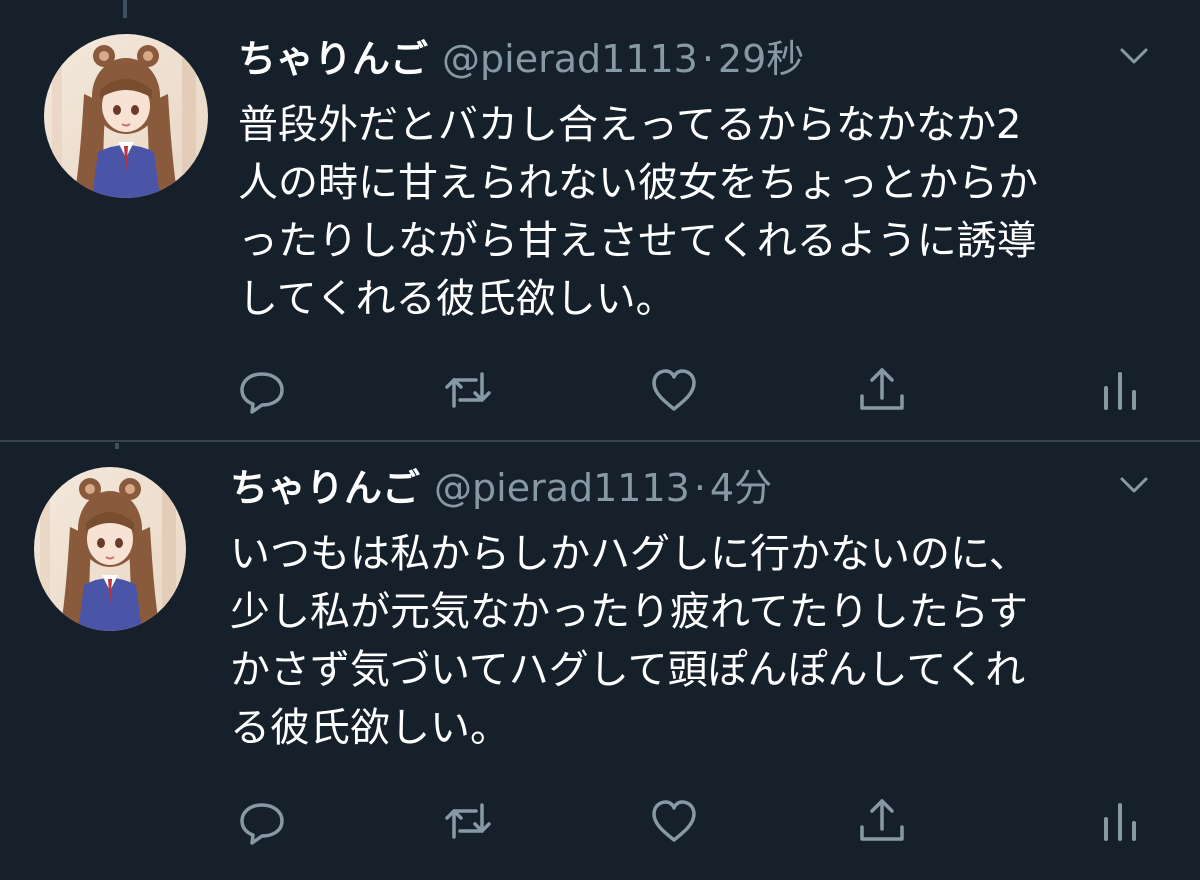 Image resolution: width=1200 pixels, height=880 pixels. What do you see at coordinates (630, 125) in the screenshot?
I see `tweet-text-line: 普段外だとバカし合えってるからなかなか2` at bounding box center [630, 125].